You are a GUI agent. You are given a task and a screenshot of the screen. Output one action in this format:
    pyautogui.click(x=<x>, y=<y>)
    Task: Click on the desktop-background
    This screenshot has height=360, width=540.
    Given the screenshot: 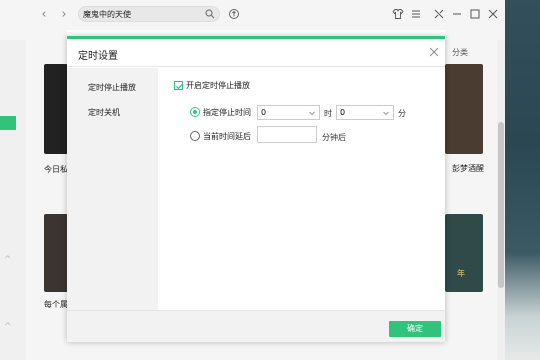 What is the action you would take?
    pyautogui.click(x=522, y=180)
    